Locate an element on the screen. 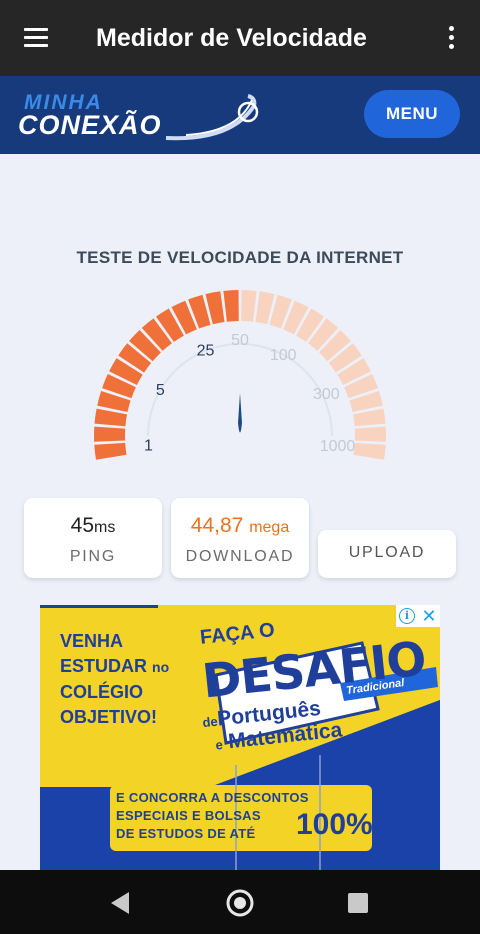 The width and height of the screenshot is (480, 934). gauge-label-1: 1 is located at coordinates (148, 446).